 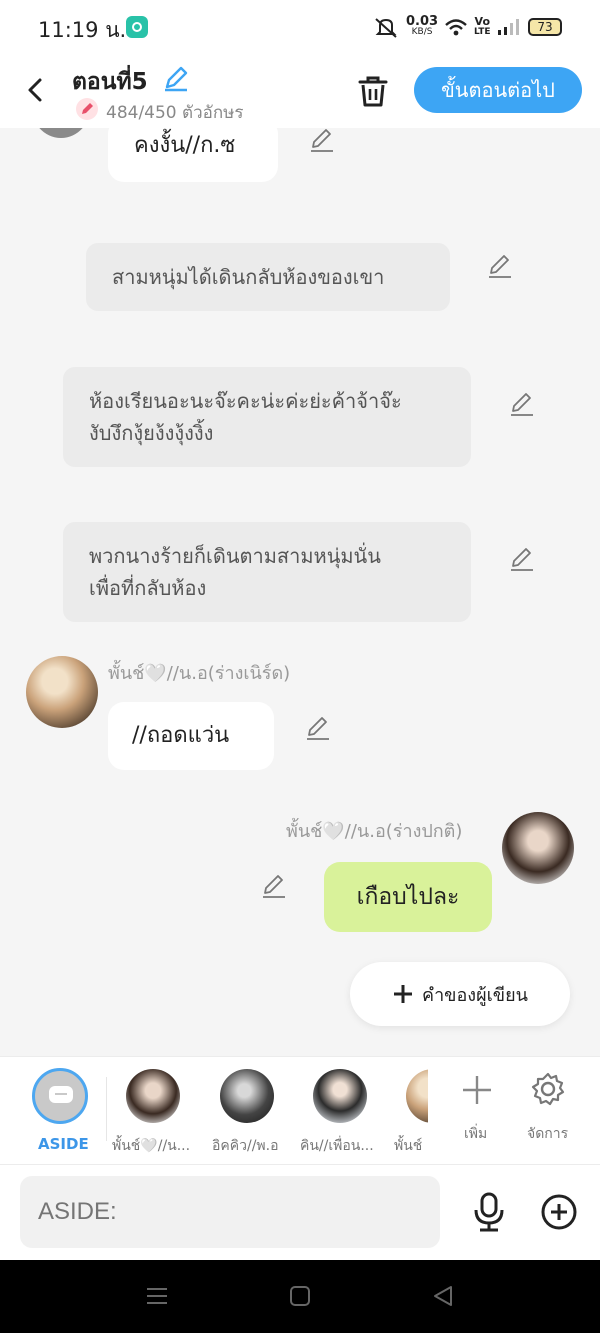 I want to click on add-label: เพิ่ม, so click(x=475, y=1134).